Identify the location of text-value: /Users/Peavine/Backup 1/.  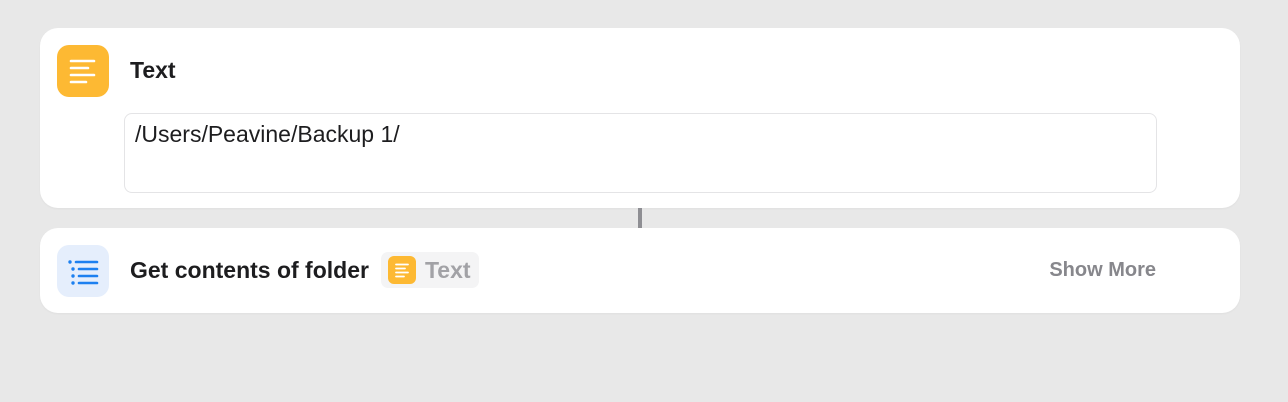
(267, 134).